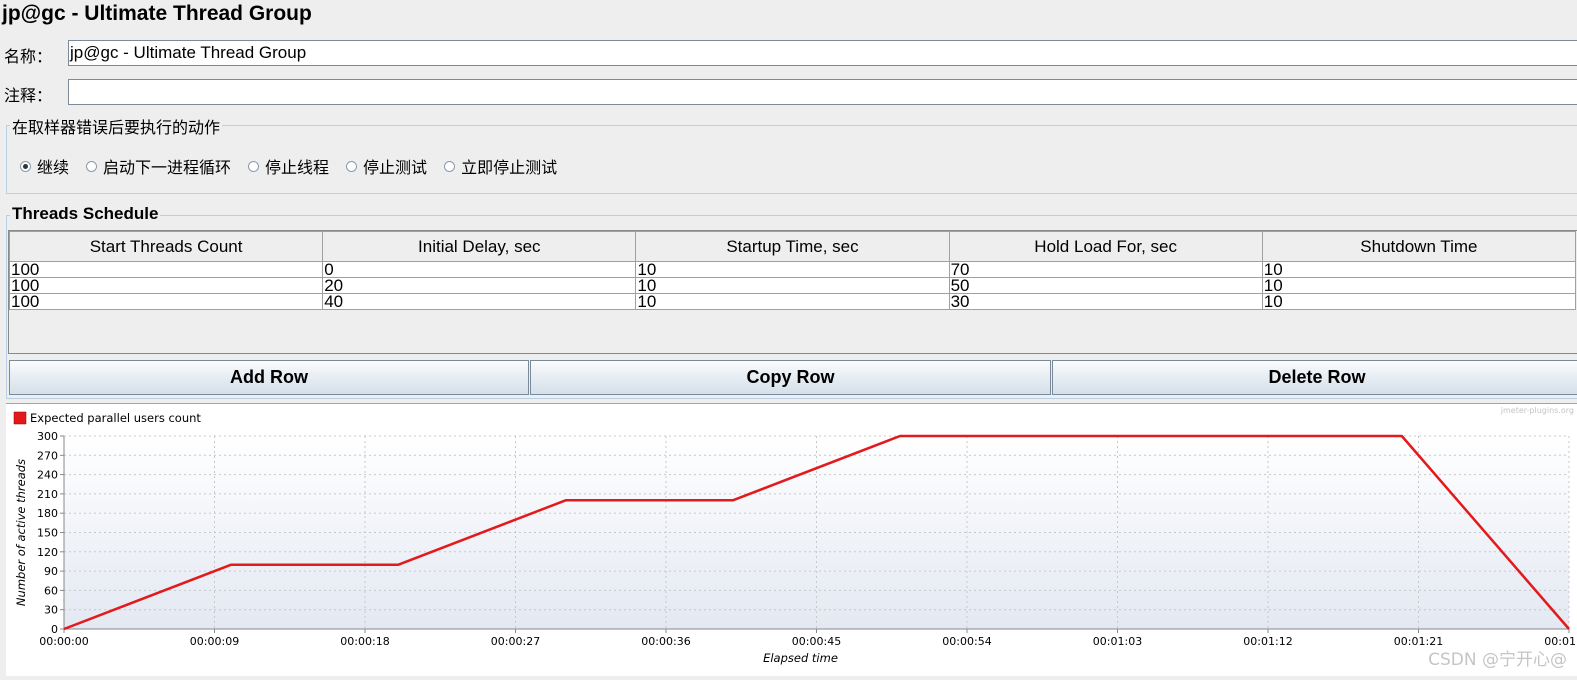 The height and width of the screenshot is (680, 1577). I want to click on table-row: 100 20 10 50 10, so click(792, 285).